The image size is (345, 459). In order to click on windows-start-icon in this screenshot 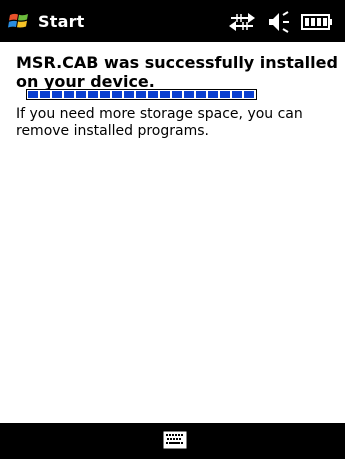, I will do `click(18, 20)`.